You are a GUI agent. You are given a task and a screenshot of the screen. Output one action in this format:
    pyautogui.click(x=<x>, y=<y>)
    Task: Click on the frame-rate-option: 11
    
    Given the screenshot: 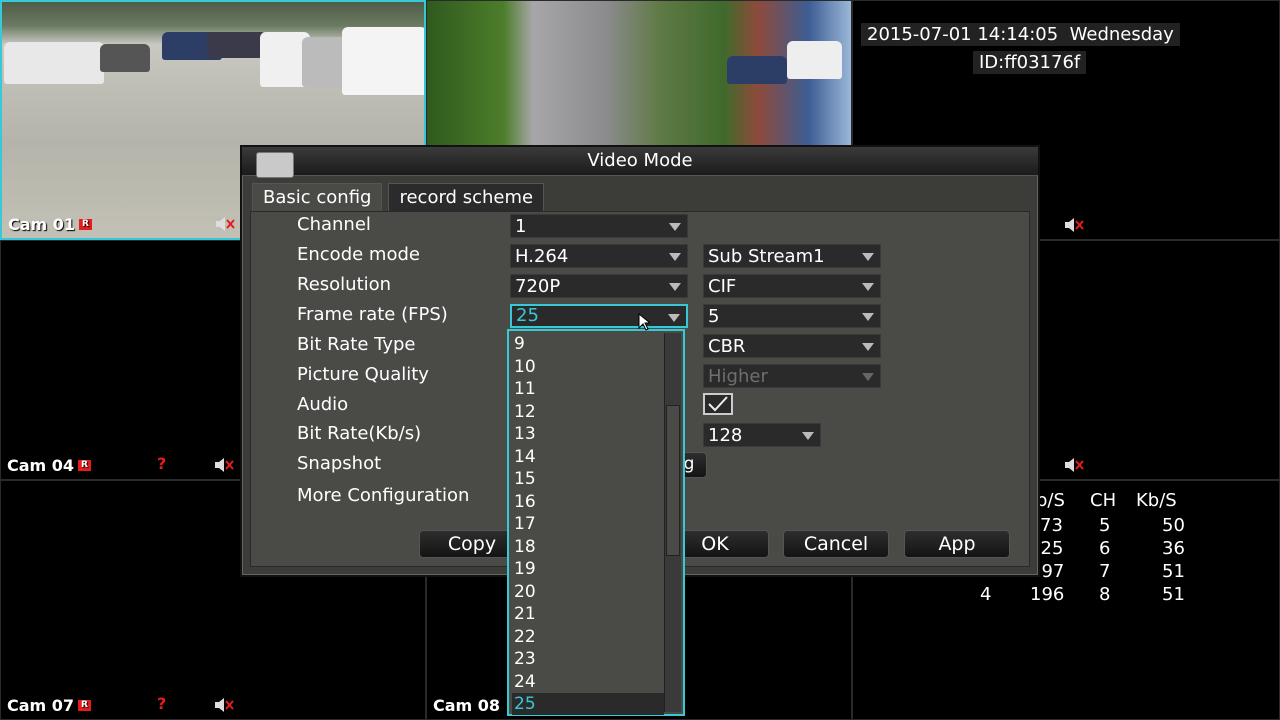 What is the action you would take?
    pyautogui.click(x=588, y=389)
    